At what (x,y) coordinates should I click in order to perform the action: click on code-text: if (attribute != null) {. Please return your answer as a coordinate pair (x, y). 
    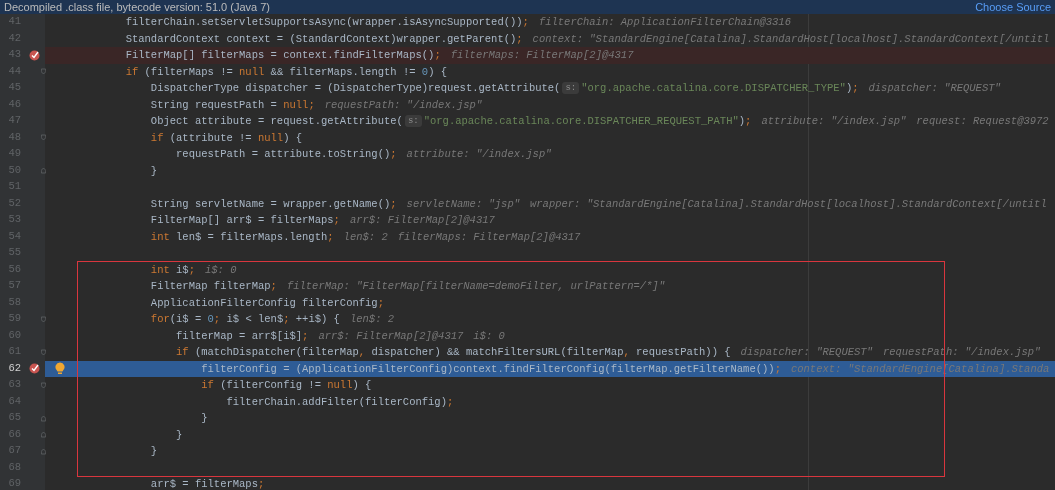
    Looking at the image, I should click on (226, 137).